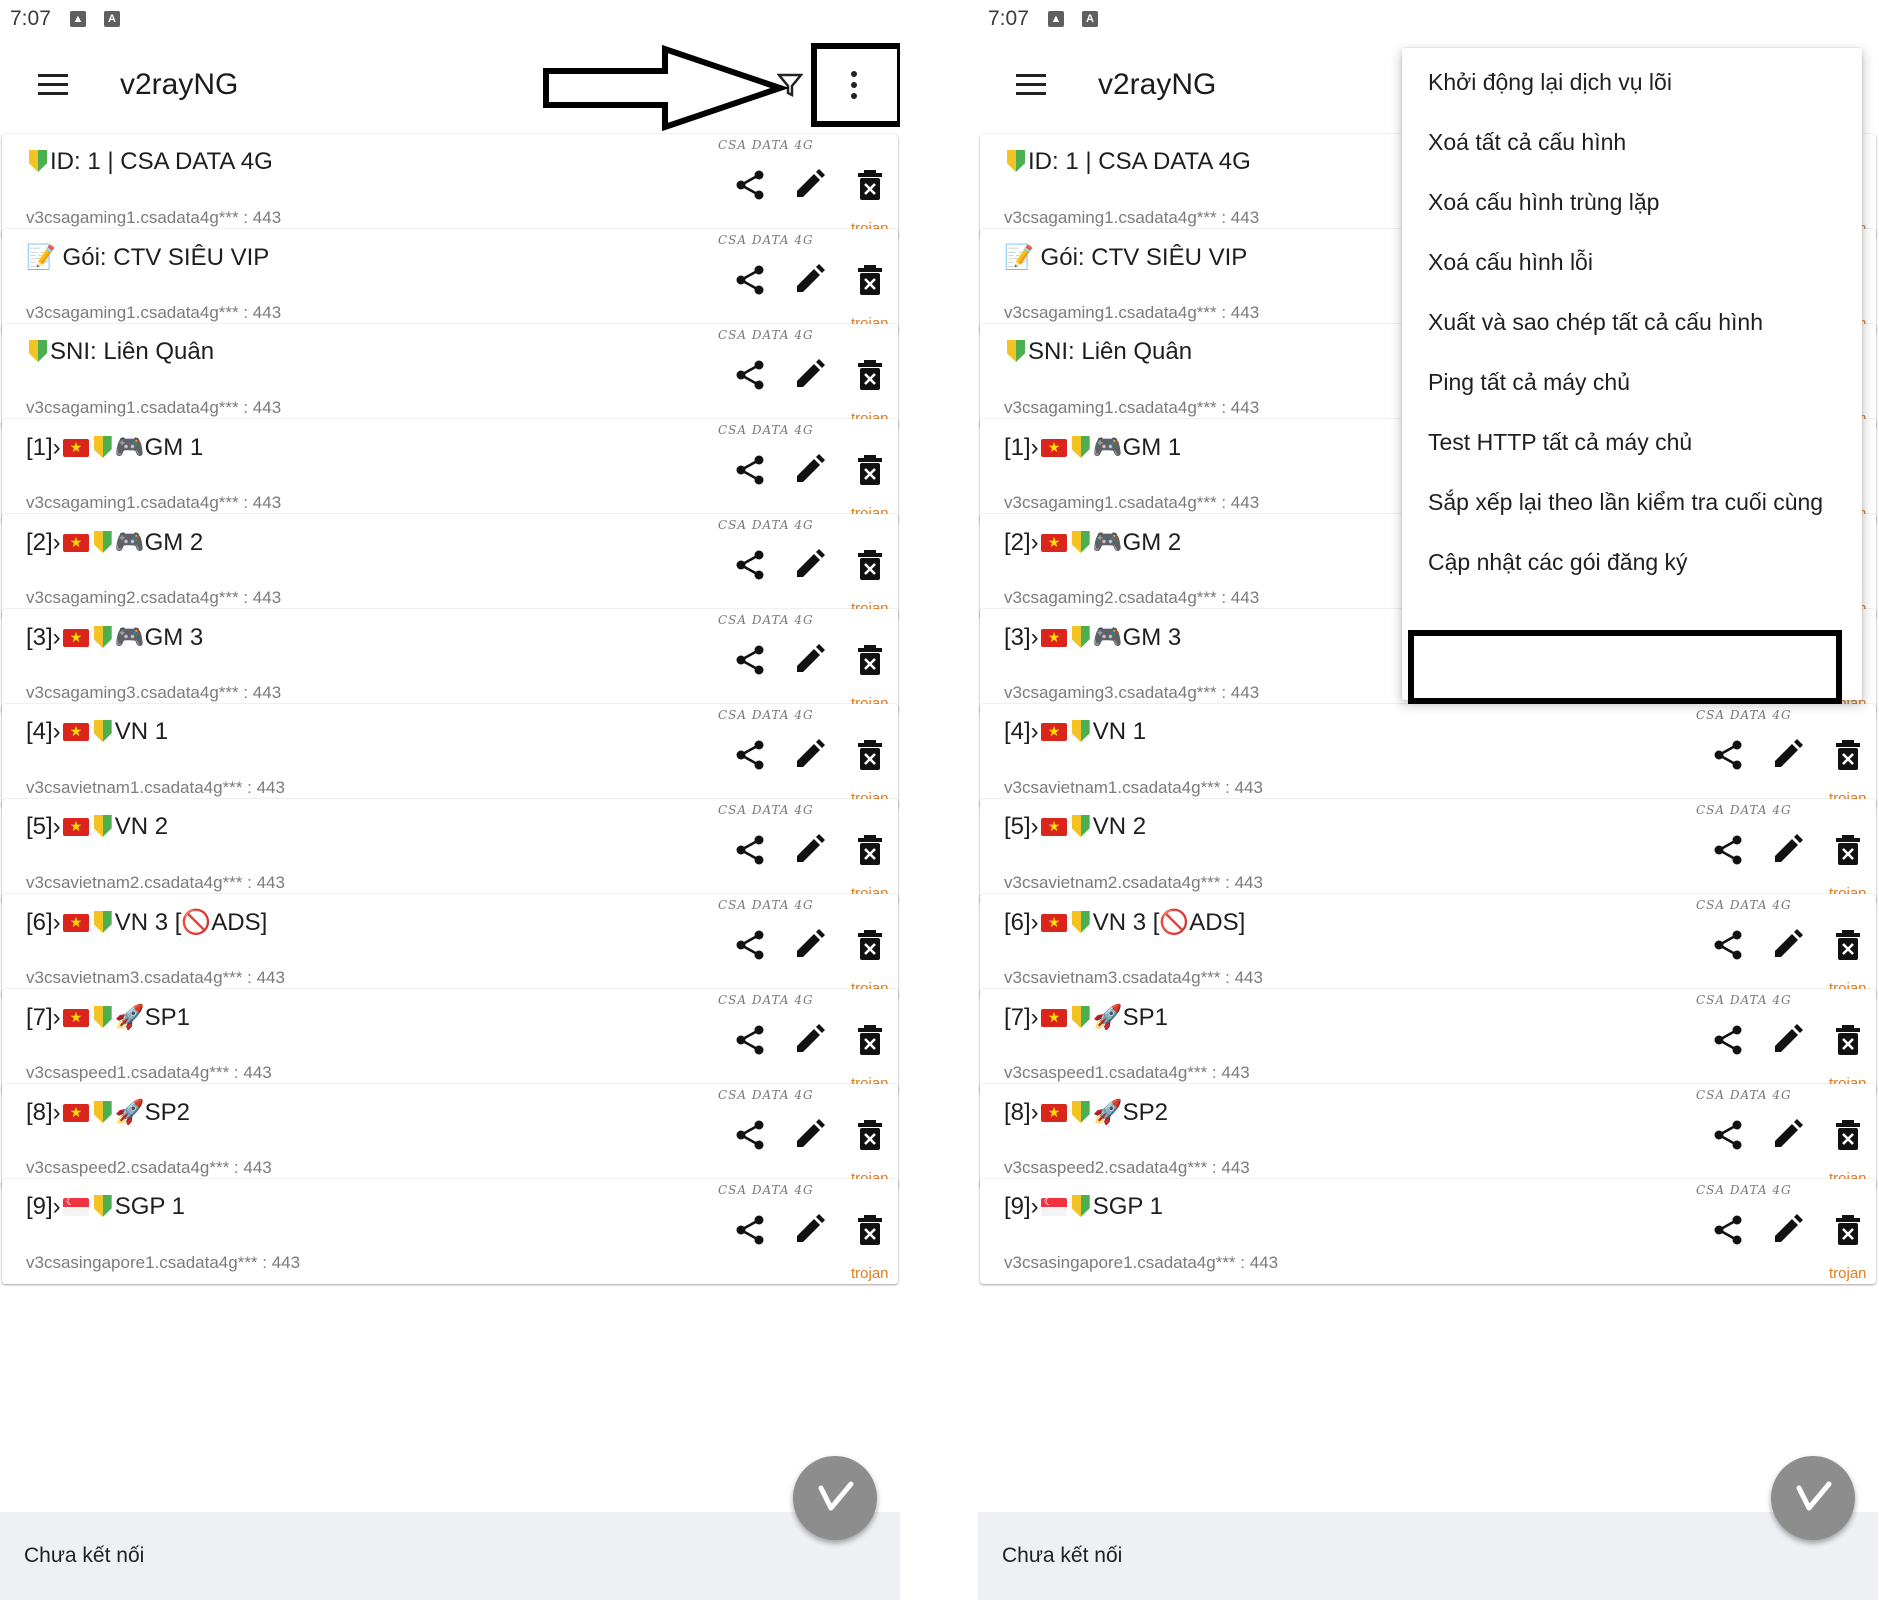  Describe the element at coordinates (159, 637) in the screenshot. I see `profile-name-text: 🎮GM 3` at that location.